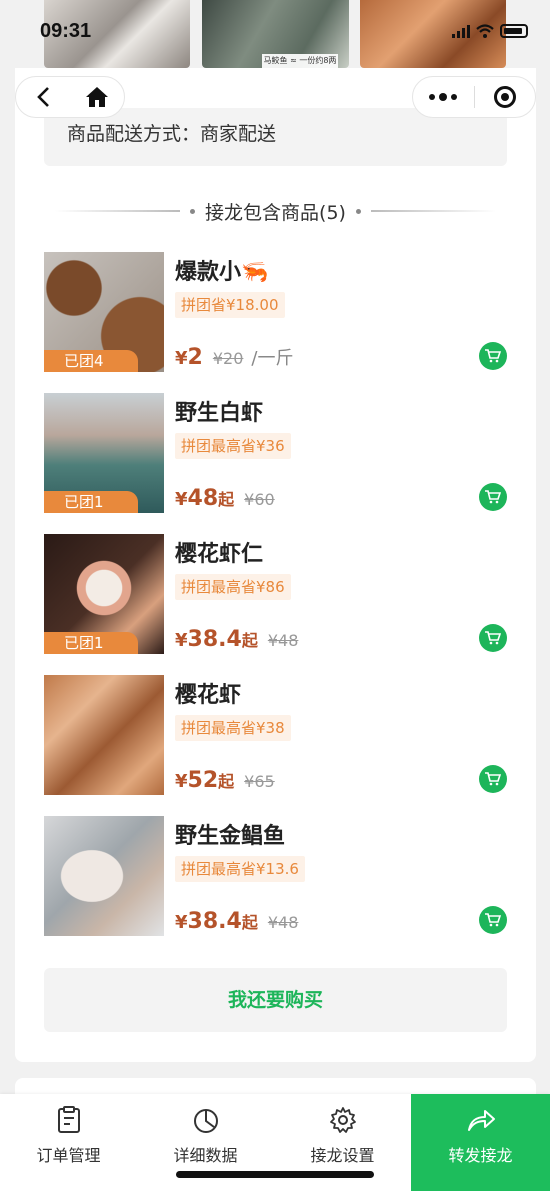 This screenshot has width=550, height=1191. What do you see at coordinates (195, 357) in the screenshot?
I see `price-value: 2` at bounding box center [195, 357].